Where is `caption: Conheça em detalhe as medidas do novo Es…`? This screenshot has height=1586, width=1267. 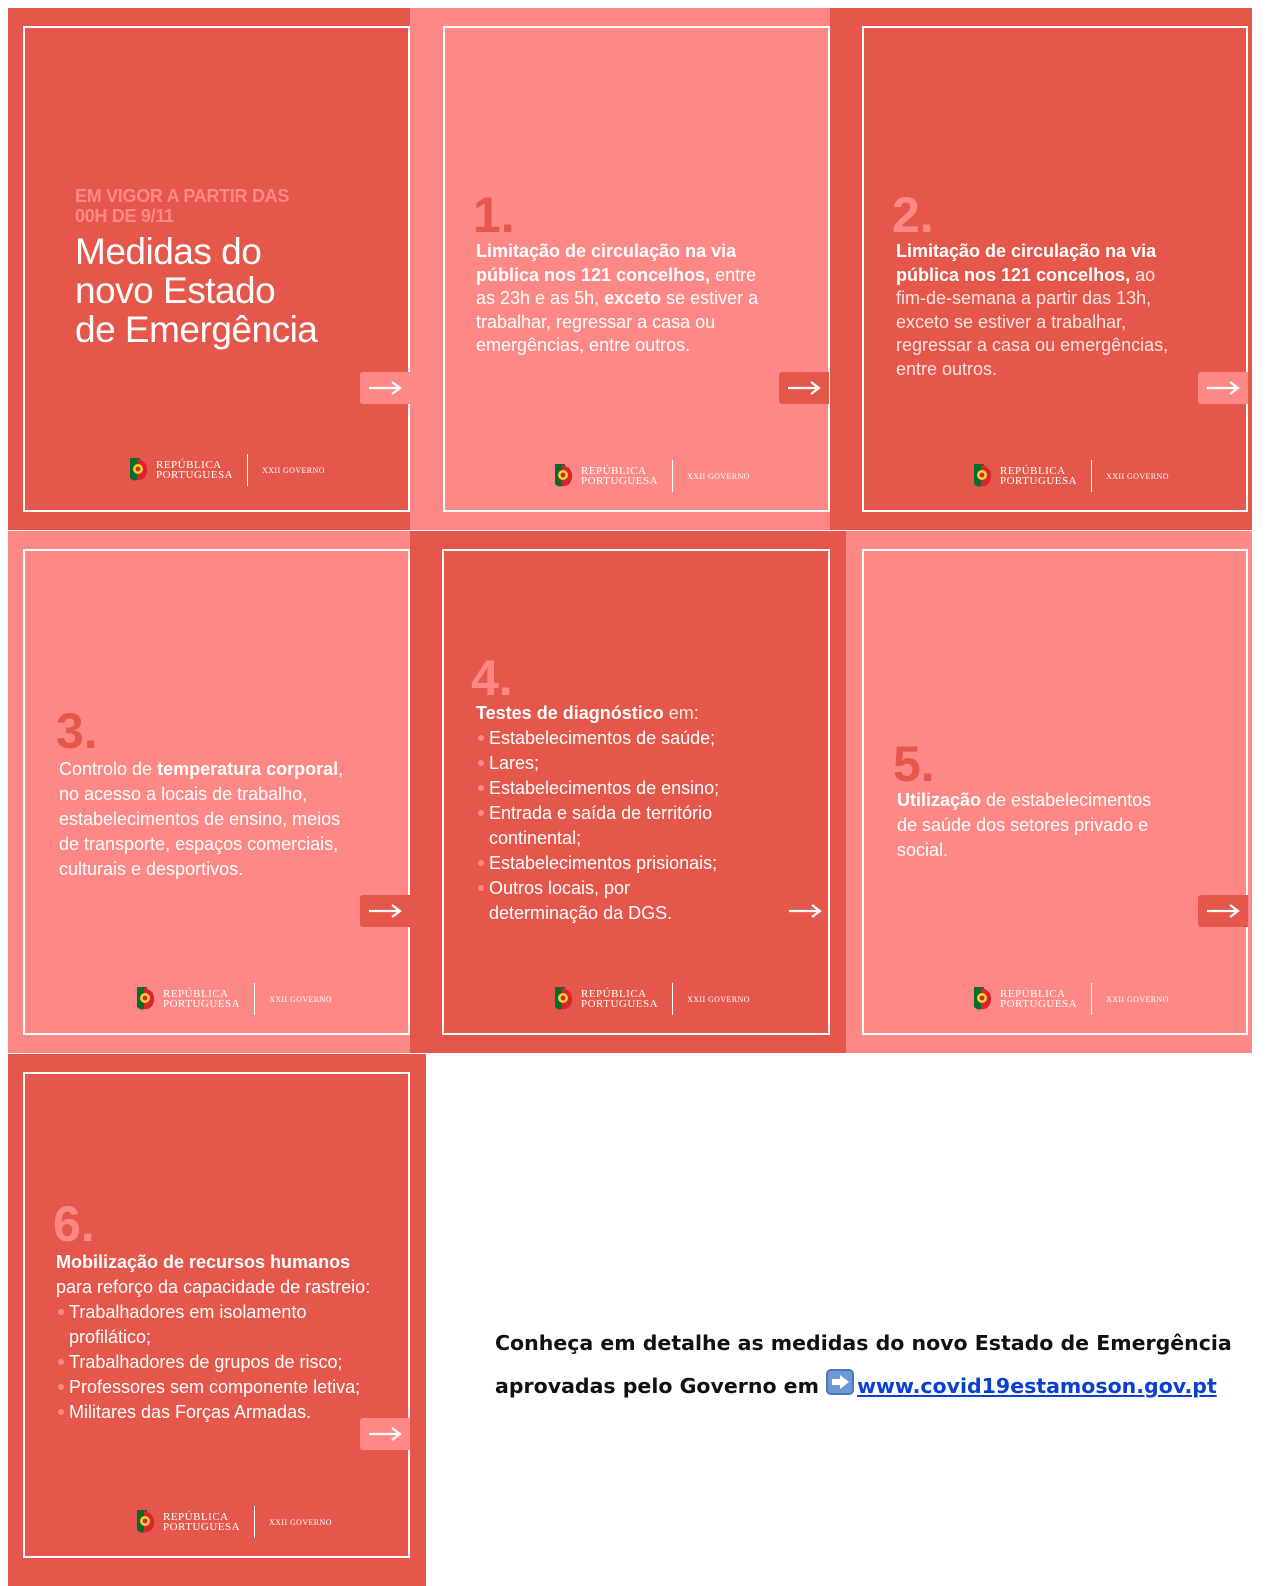
caption: Conheça em detalhe as medidas do novo Es… is located at coordinates (863, 1365).